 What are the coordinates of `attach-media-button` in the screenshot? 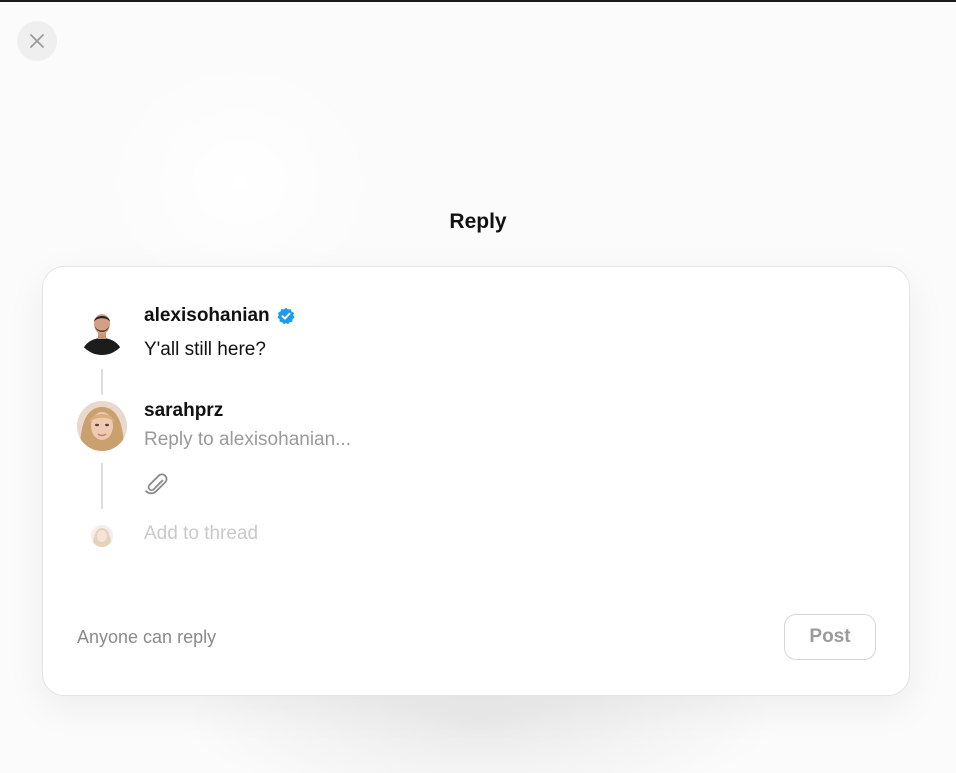 It's located at (157, 485).